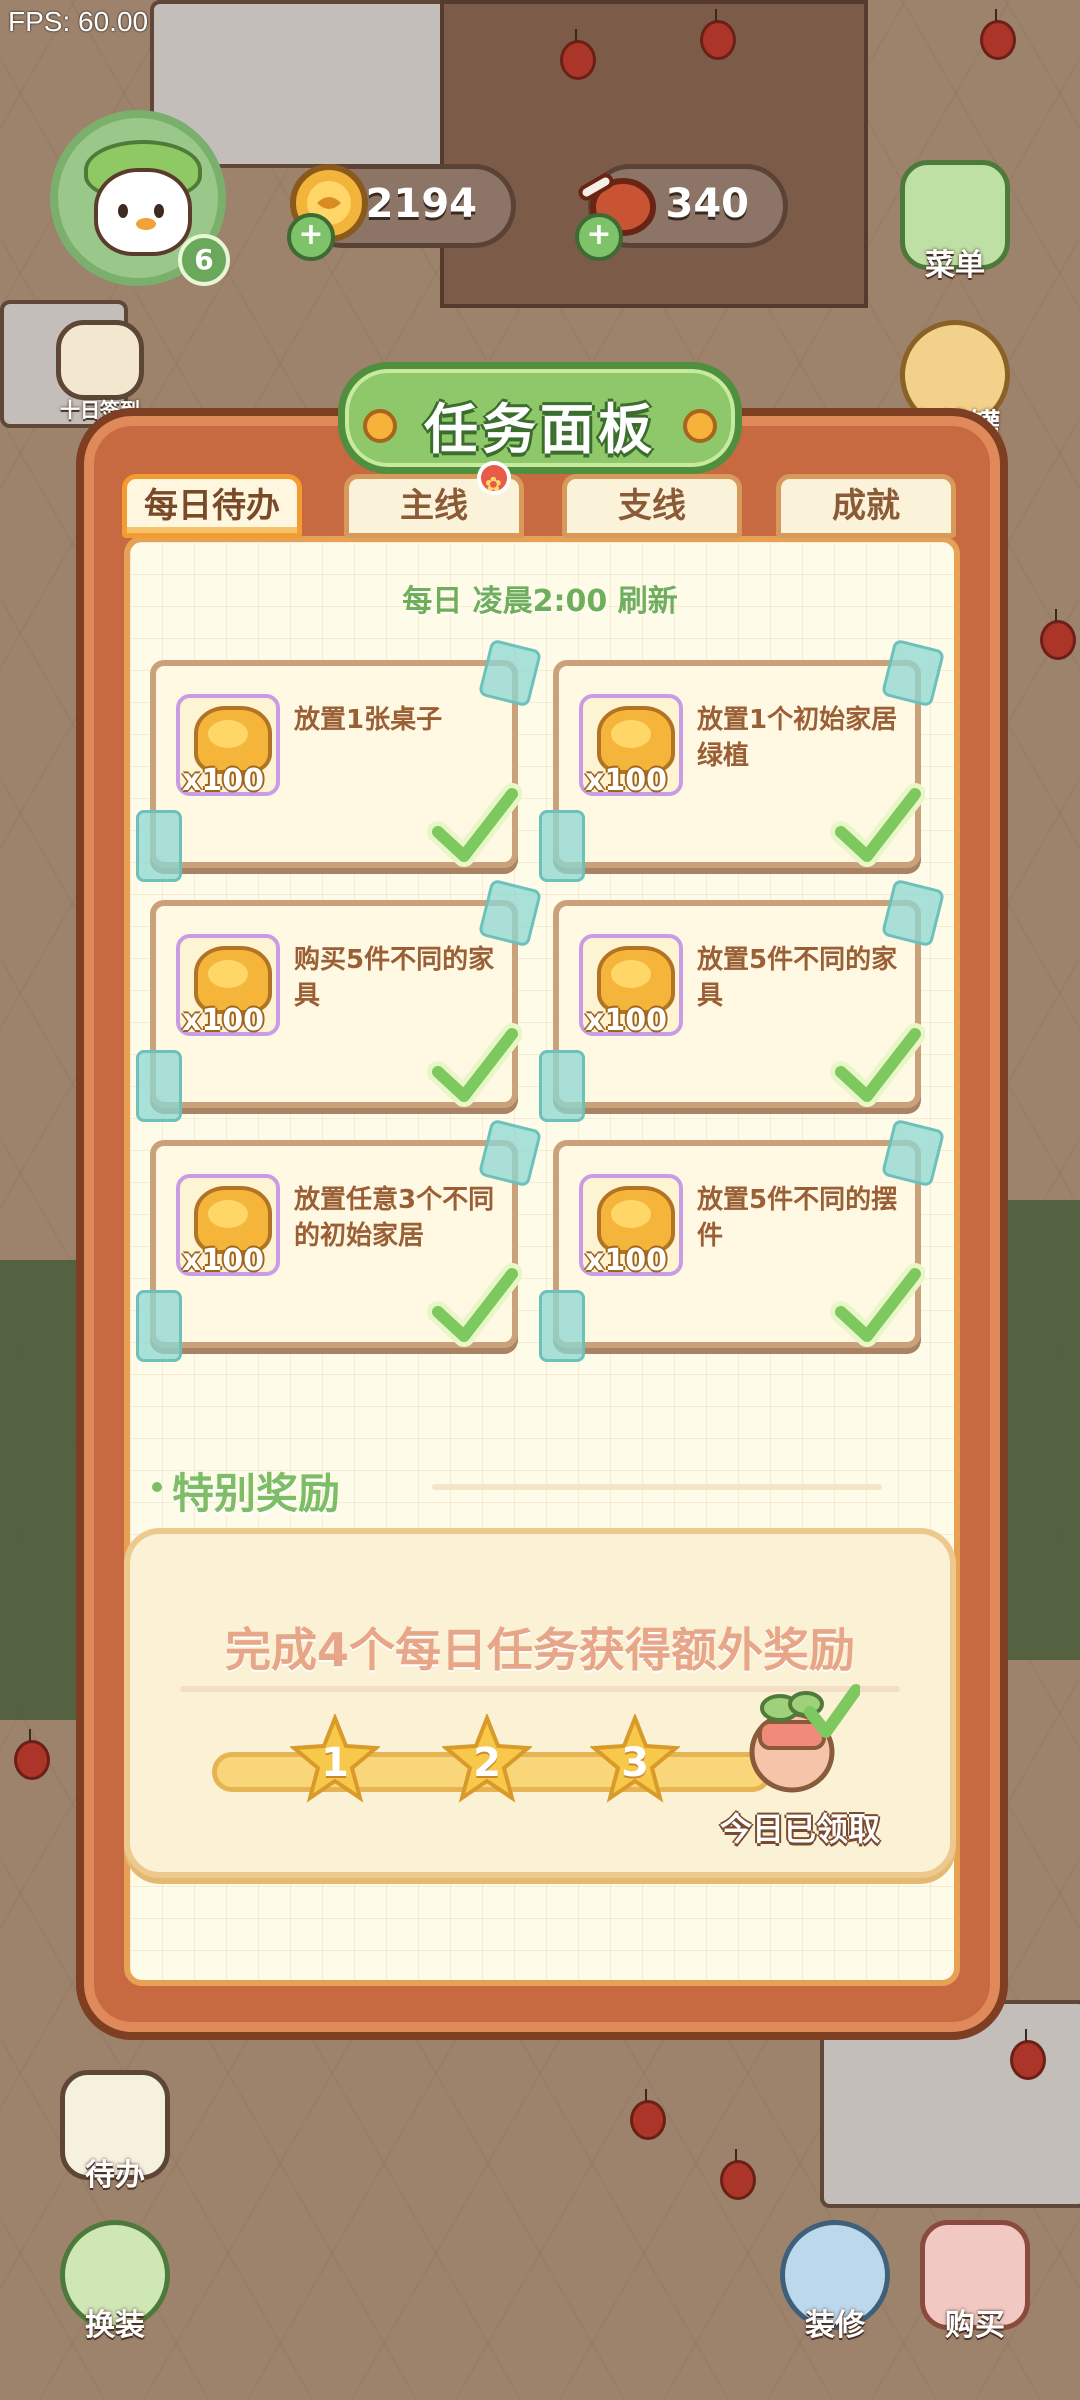 The height and width of the screenshot is (2400, 1080). What do you see at coordinates (955, 265) in the screenshot?
I see `menu-label: 菜单` at bounding box center [955, 265].